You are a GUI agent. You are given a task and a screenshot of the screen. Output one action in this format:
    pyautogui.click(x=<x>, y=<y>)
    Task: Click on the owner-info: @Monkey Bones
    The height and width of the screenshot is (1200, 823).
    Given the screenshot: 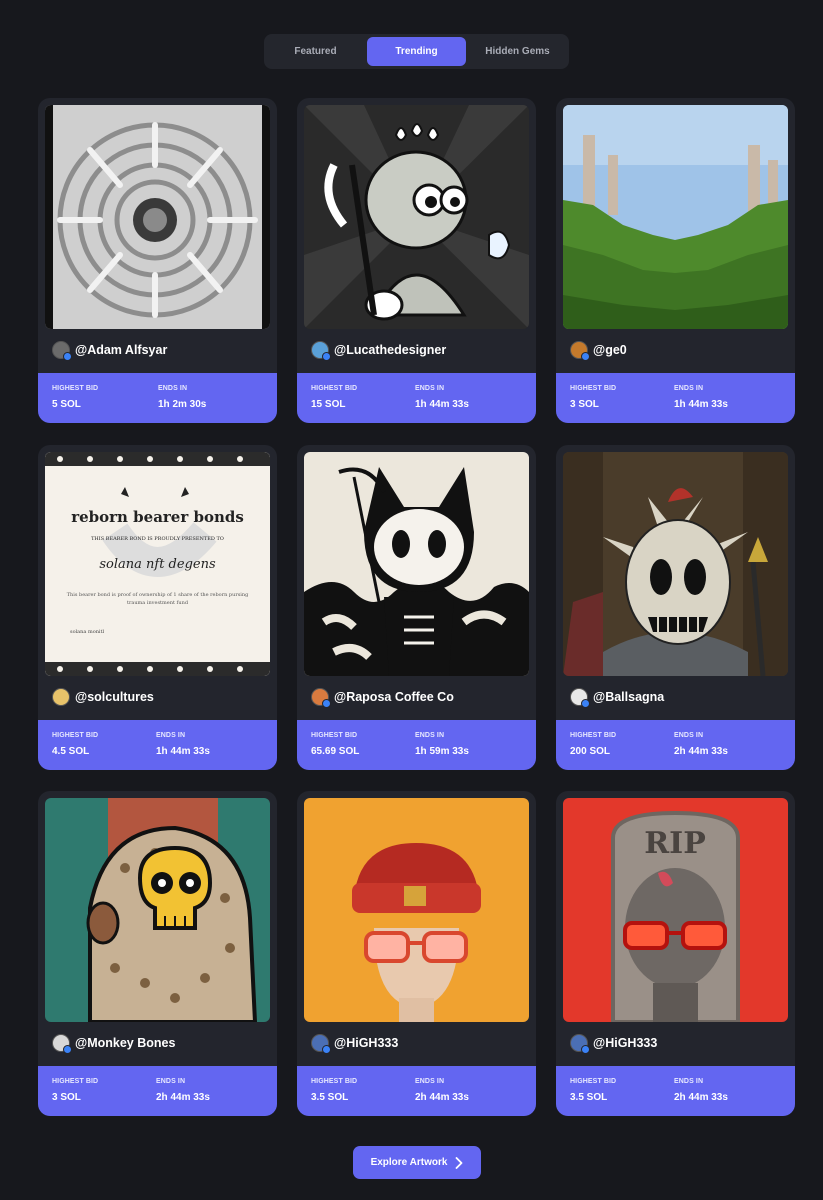 What is the action you would take?
    pyautogui.click(x=113, y=1044)
    